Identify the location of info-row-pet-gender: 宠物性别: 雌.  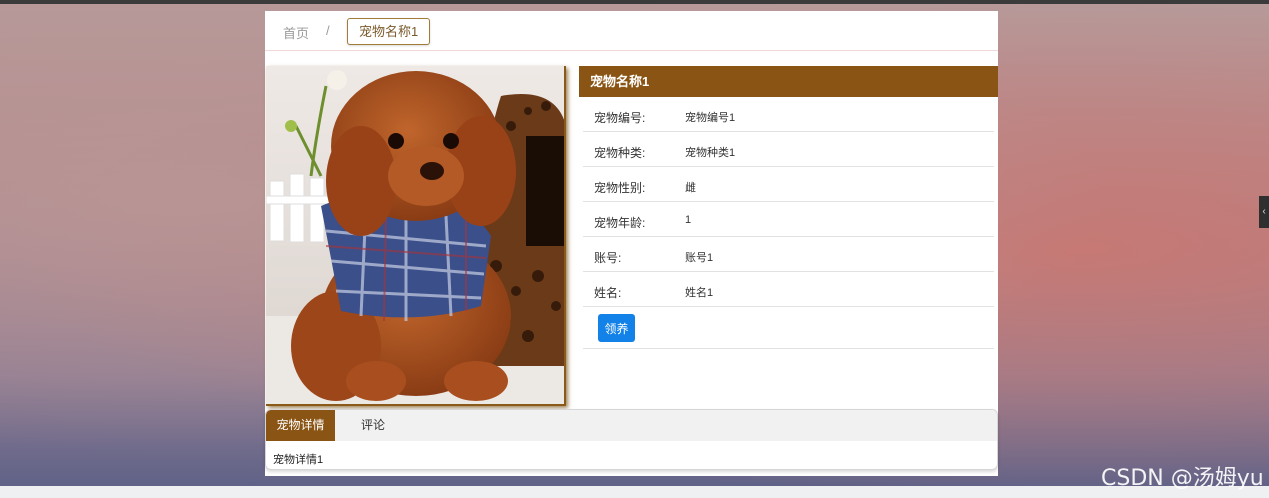
(788, 184).